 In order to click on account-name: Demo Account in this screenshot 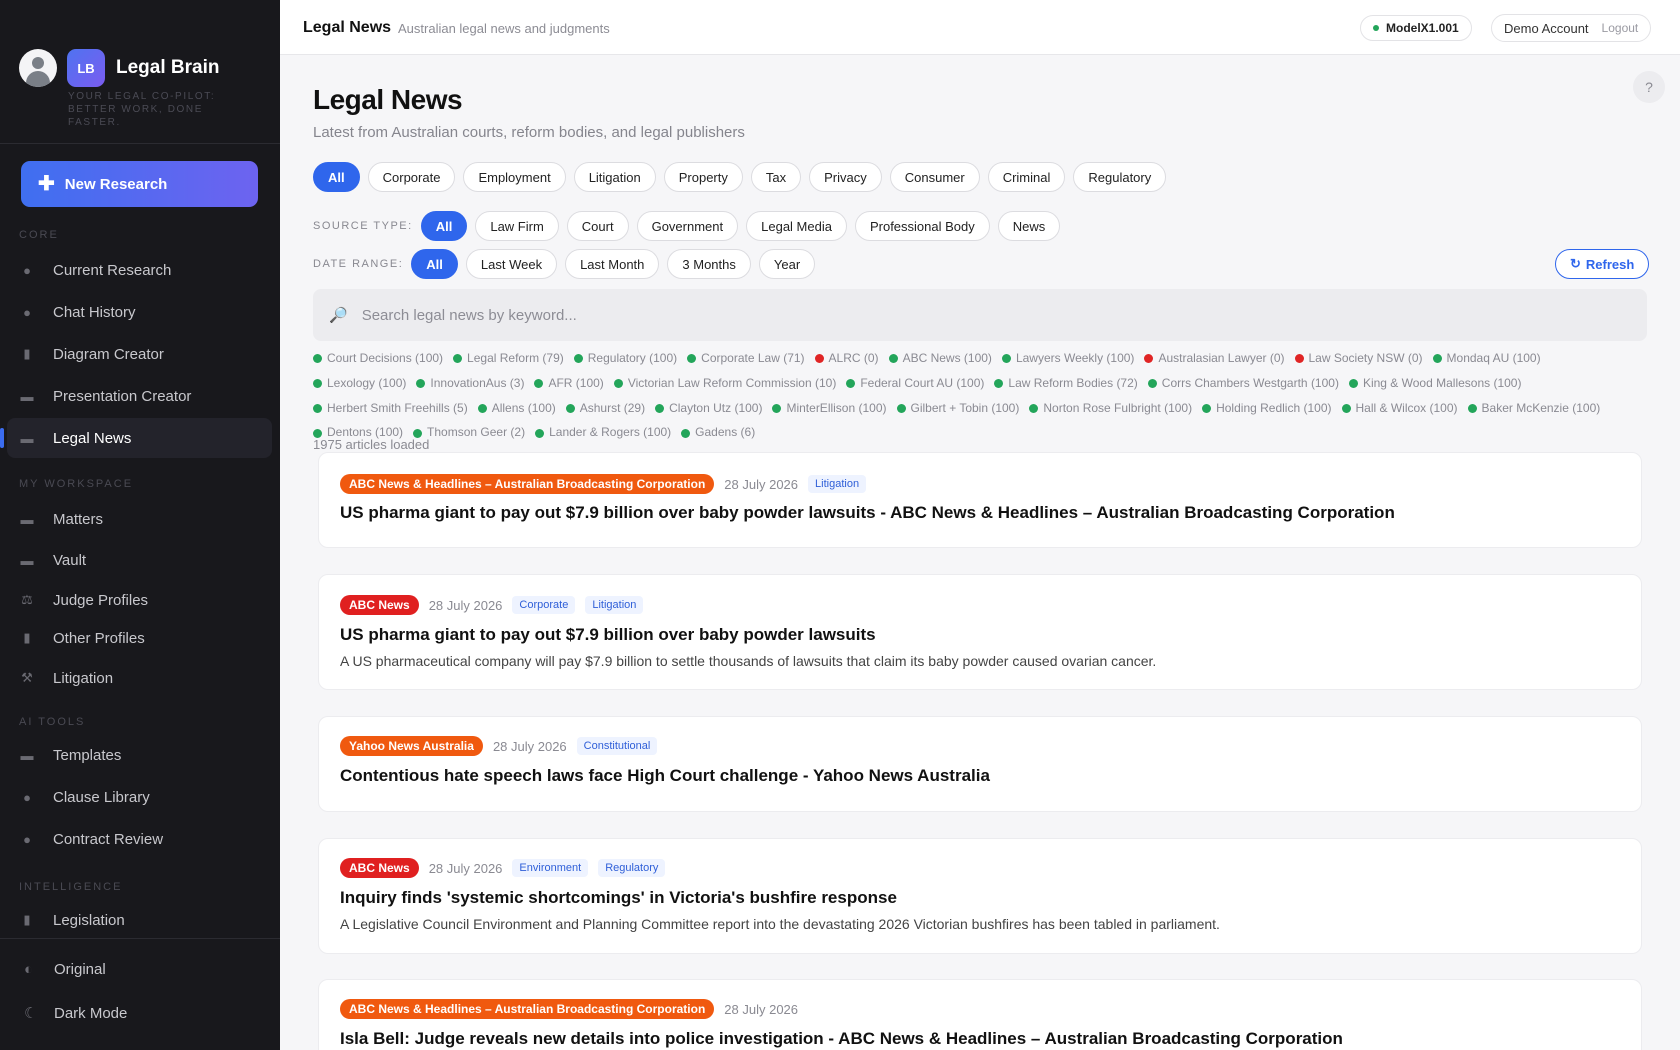, I will do `click(1546, 28)`.